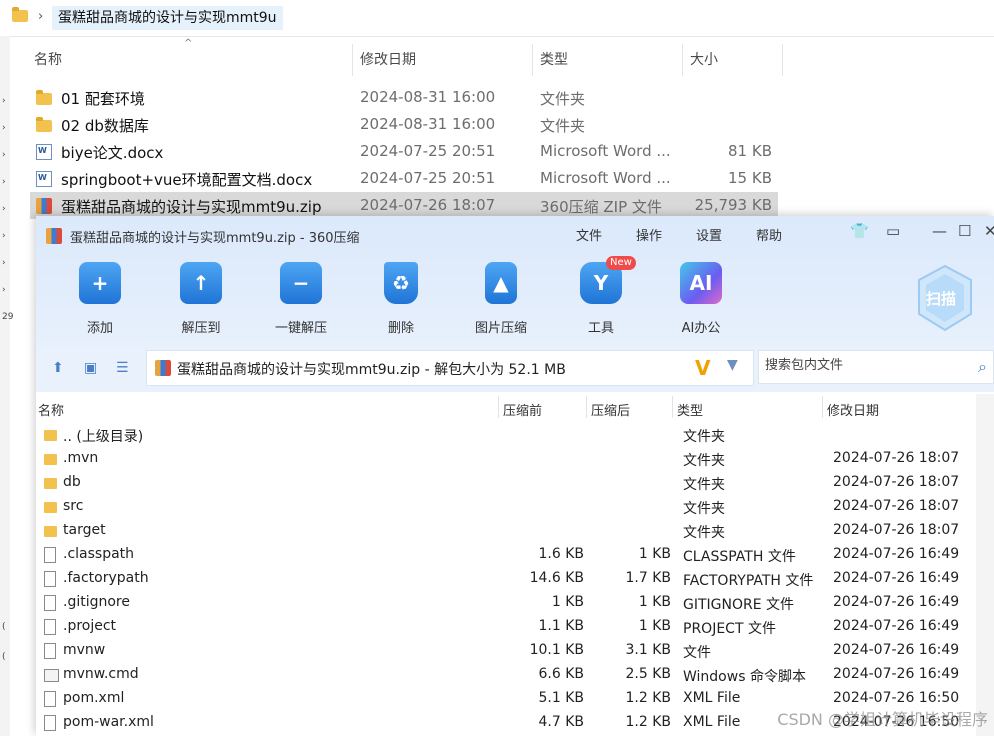  What do you see at coordinates (81, 458) in the screenshot?
I see `entry-name: .mvn` at bounding box center [81, 458].